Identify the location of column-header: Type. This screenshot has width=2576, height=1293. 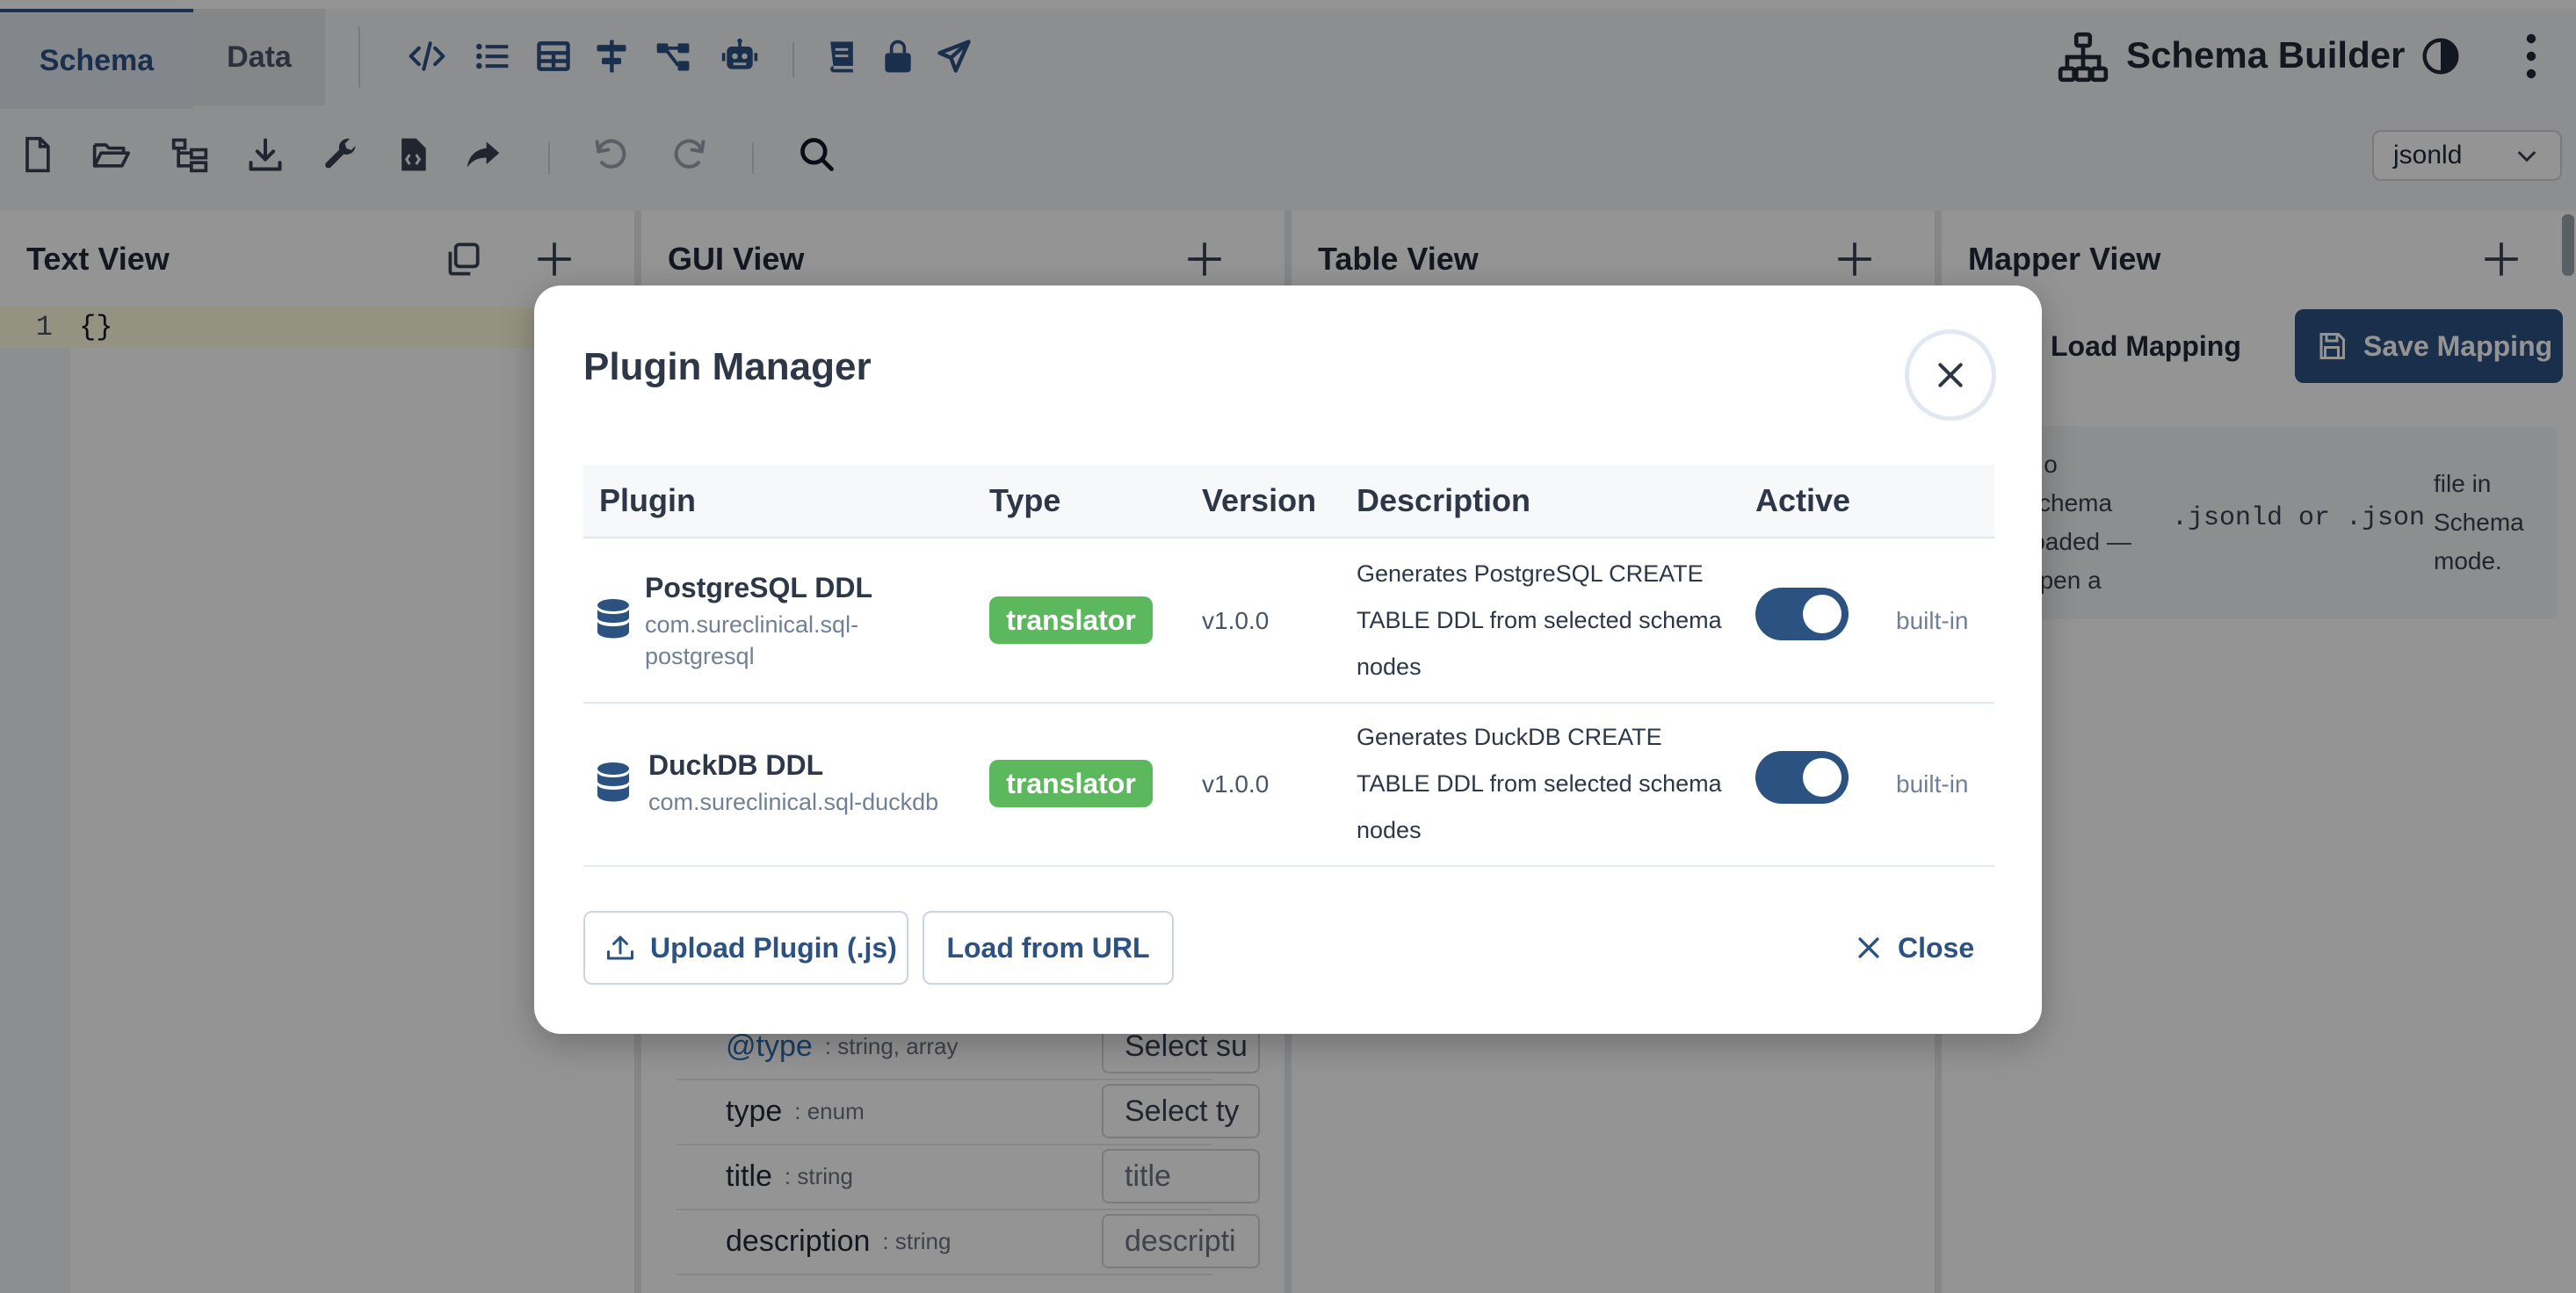
(1025, 500).